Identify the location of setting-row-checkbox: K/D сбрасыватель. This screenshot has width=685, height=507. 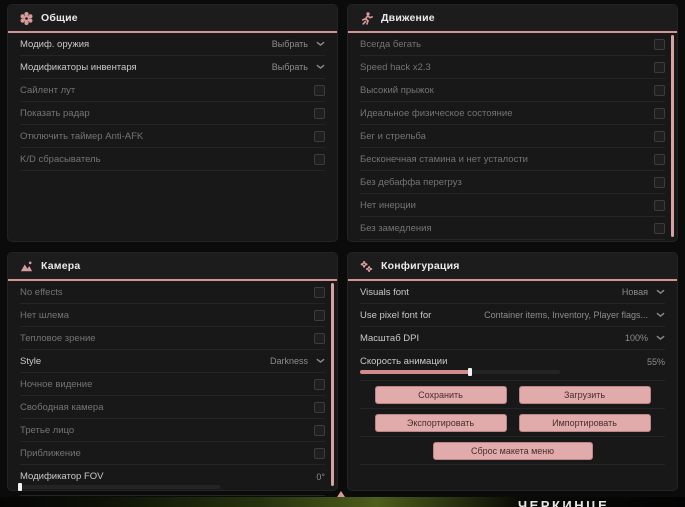
(172, 159).